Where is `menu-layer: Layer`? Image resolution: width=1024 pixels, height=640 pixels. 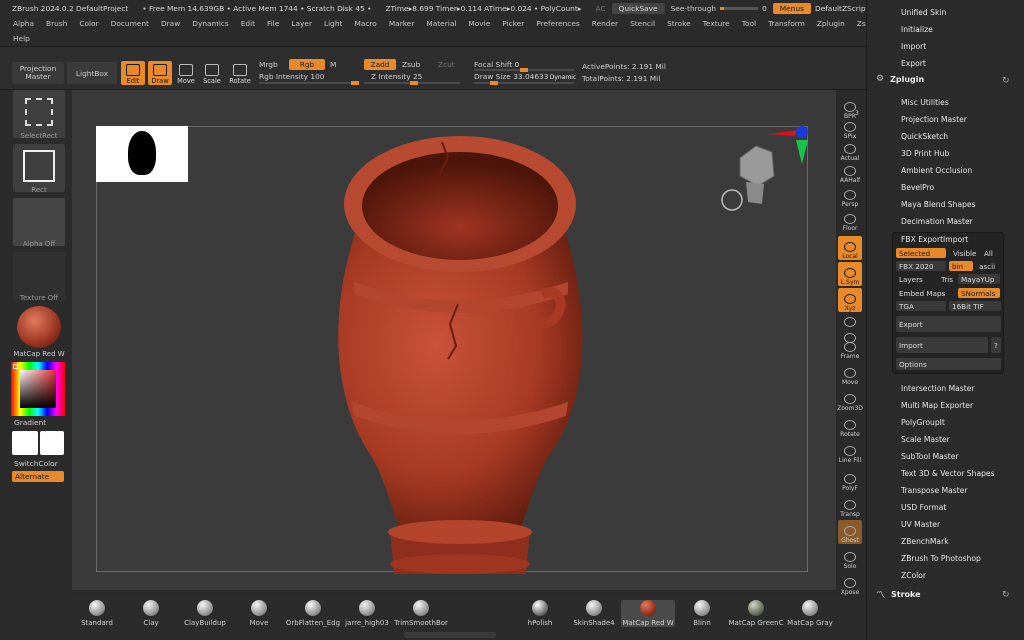 menu-layer: Layer is located at coordinates (301, 23).